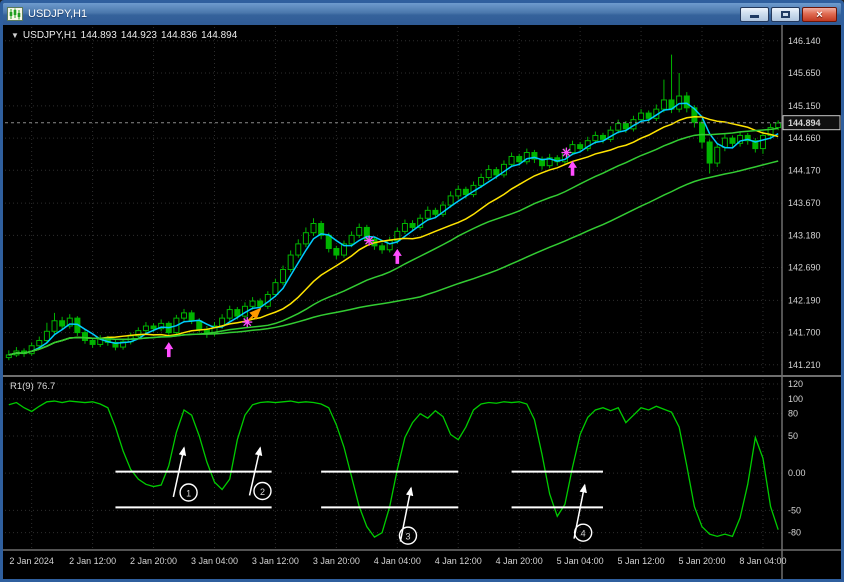 The image size is (844, 582). I want to click on svg-text: 2 Jan 2024, so click(31, 561).